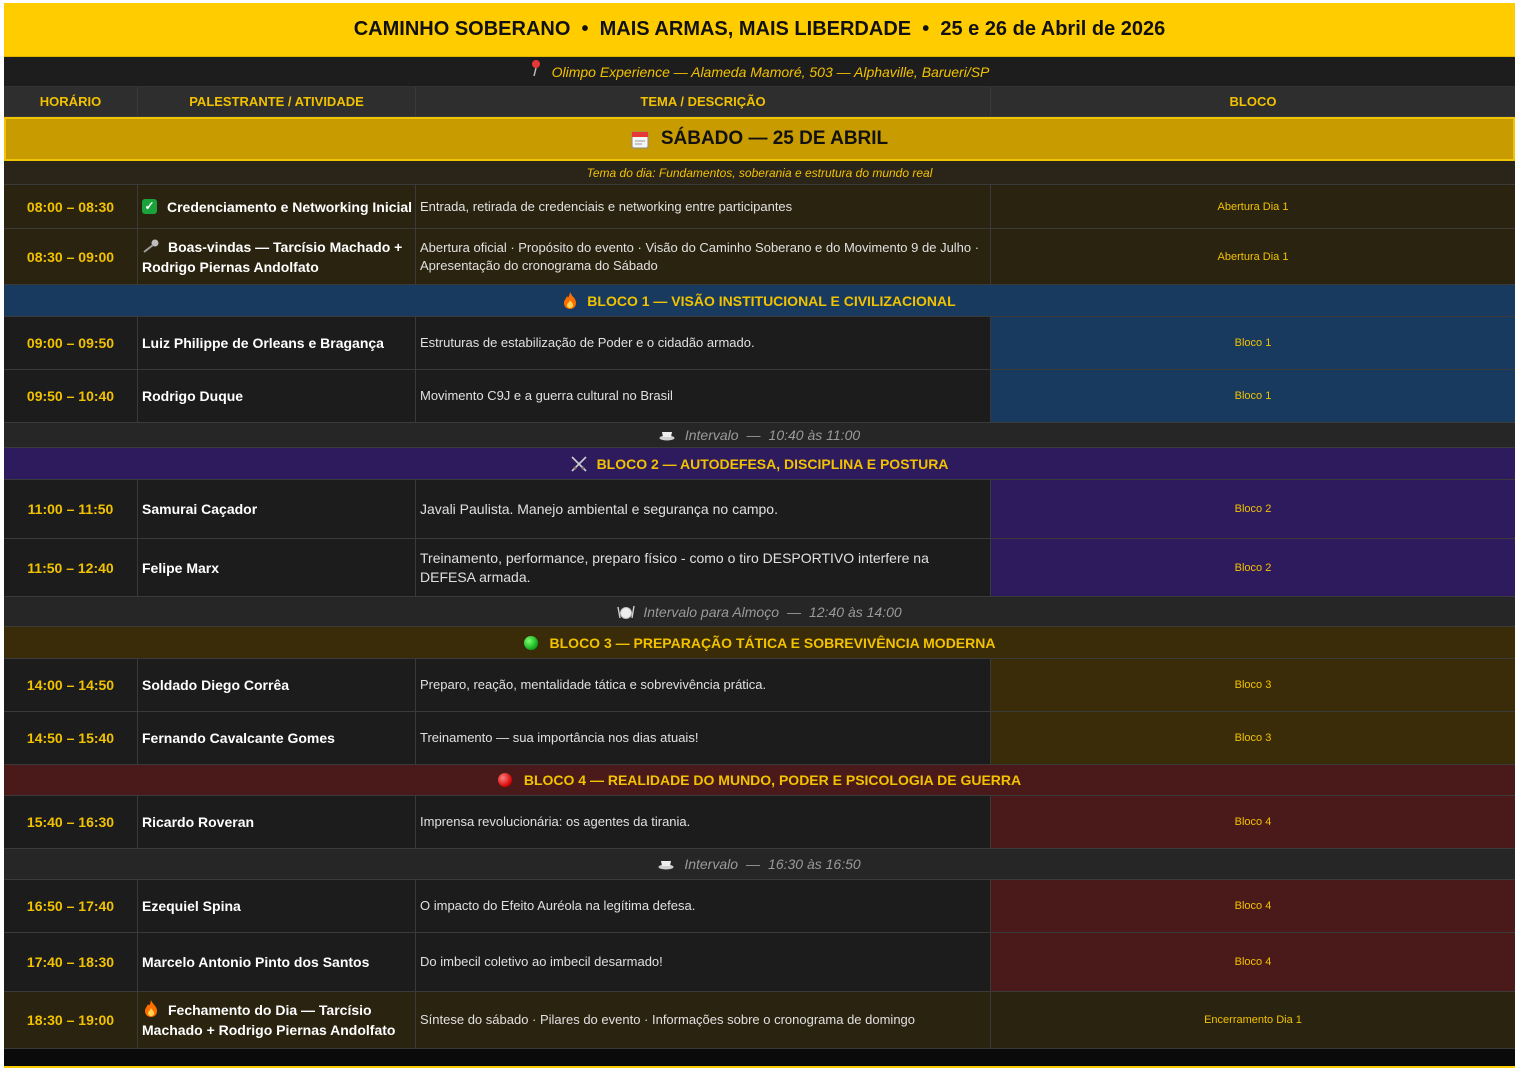 This screenshot has width=1518, height=1070. I want to click on time-cell: 15:40 – 16:30, so click(71, 822).